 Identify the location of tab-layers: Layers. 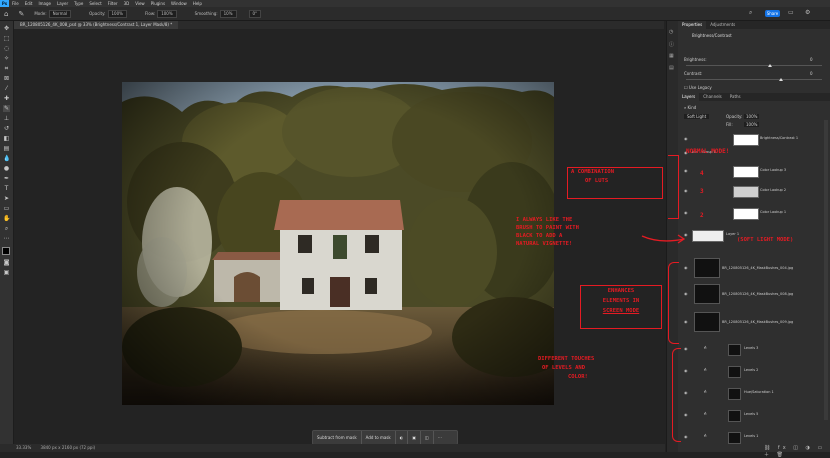
(689, 97).